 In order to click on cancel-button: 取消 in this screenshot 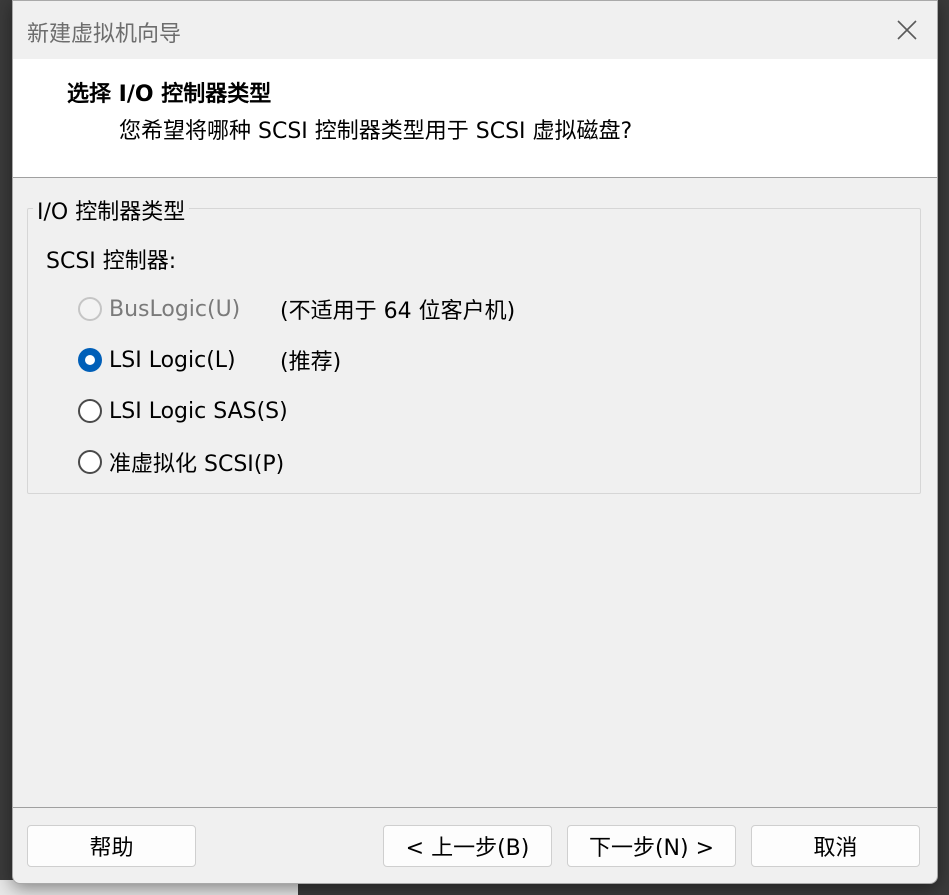, I will do `click(835, 846)`.